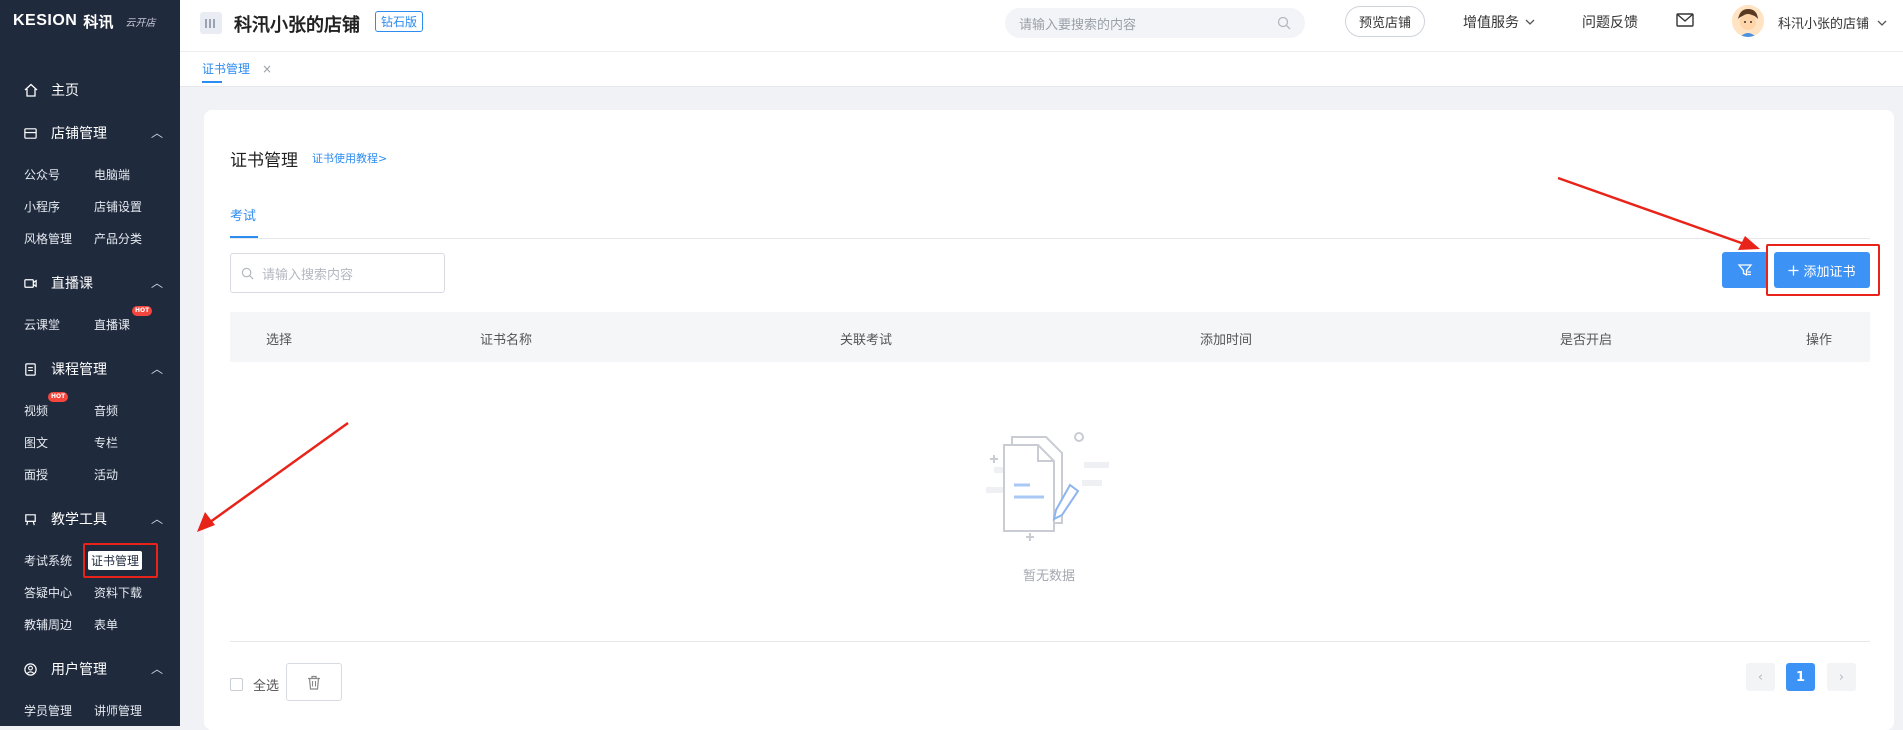  What do you see at coordinates (267, 69) in the screenshot?
I see `close-icon: ×` at bounding box center [267, 69].